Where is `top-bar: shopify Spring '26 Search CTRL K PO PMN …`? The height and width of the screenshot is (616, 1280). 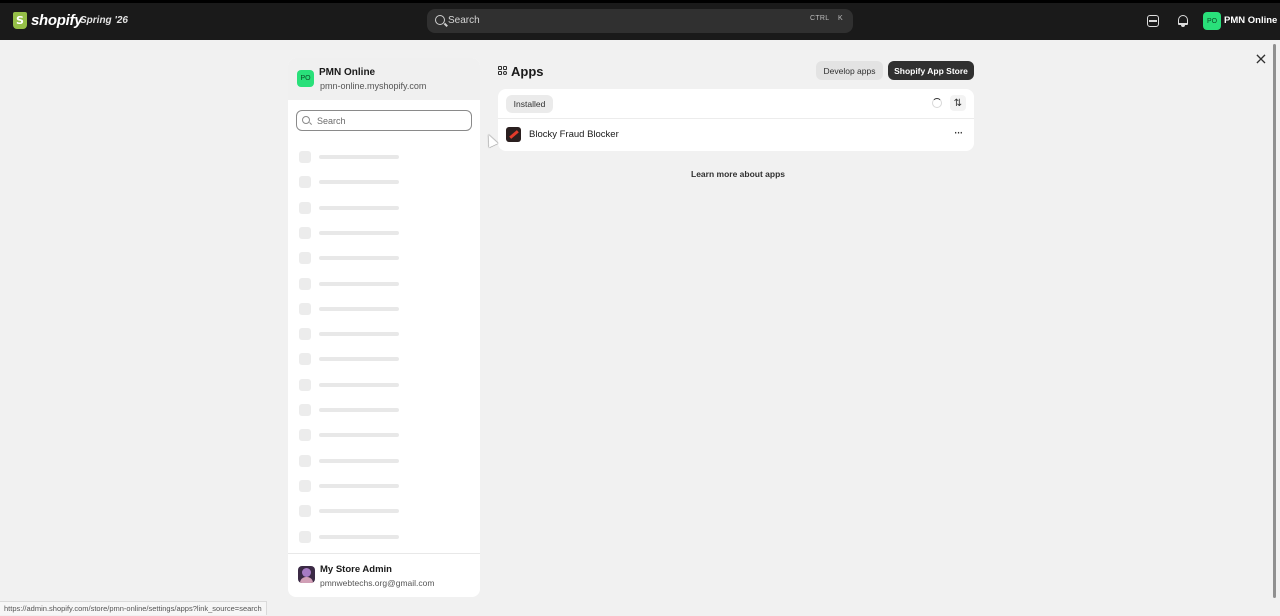
top-bar: shopify Spring '26 Search CTRL K PO PMN … is located at coordinates (640, 20).